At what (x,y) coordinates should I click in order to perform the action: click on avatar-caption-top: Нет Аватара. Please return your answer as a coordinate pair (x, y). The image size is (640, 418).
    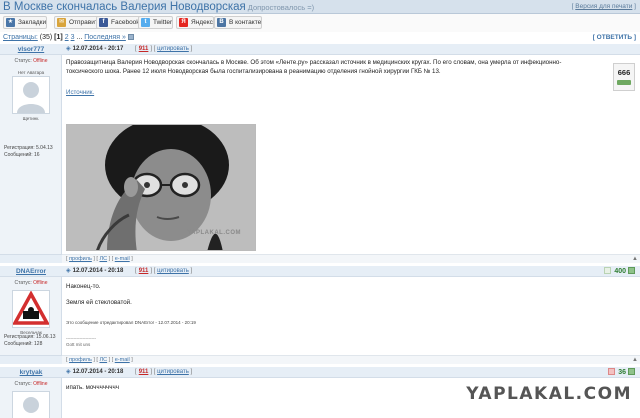
    Looking at the image, I should click on (31, 72).